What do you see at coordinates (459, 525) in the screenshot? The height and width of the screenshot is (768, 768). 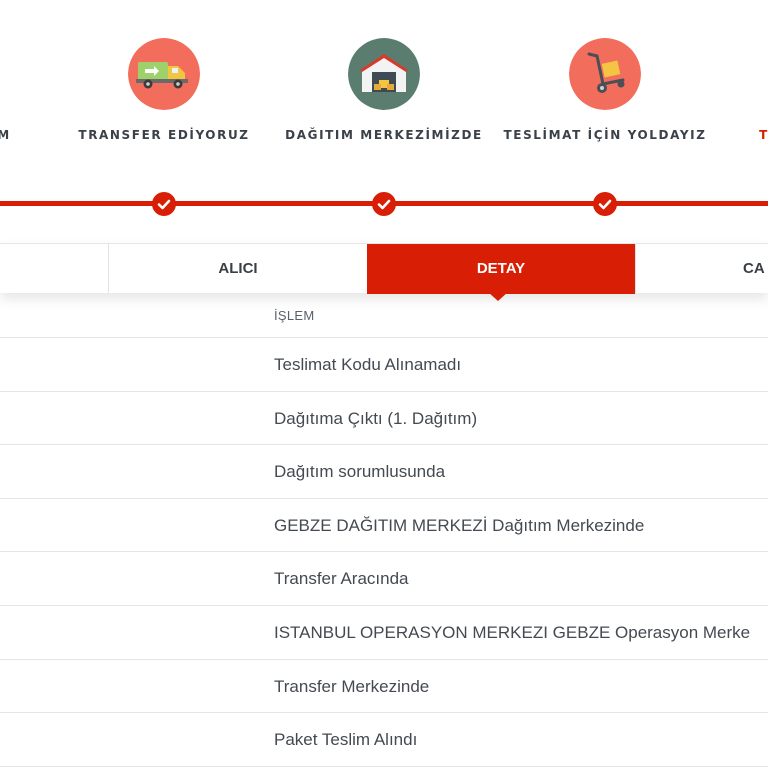 I see `row-text: GEBZE DAĞITIM MERKEZİ Dağıtım Merkezinde` at bounding box center [459, 525].